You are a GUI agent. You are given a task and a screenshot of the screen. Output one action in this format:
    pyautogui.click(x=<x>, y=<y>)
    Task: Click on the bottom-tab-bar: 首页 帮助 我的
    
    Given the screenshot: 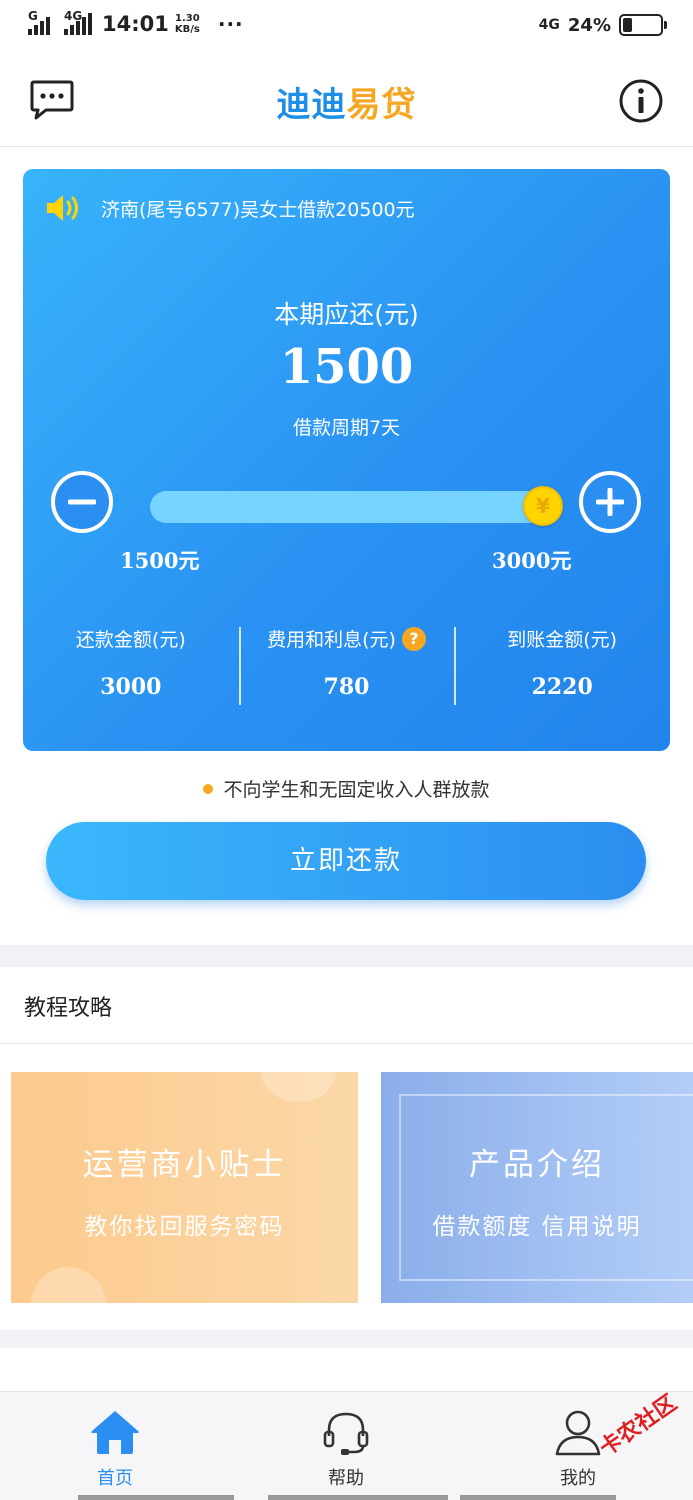 What is the action you would take?
    pyautogui.click(x=346, y=1445)
    